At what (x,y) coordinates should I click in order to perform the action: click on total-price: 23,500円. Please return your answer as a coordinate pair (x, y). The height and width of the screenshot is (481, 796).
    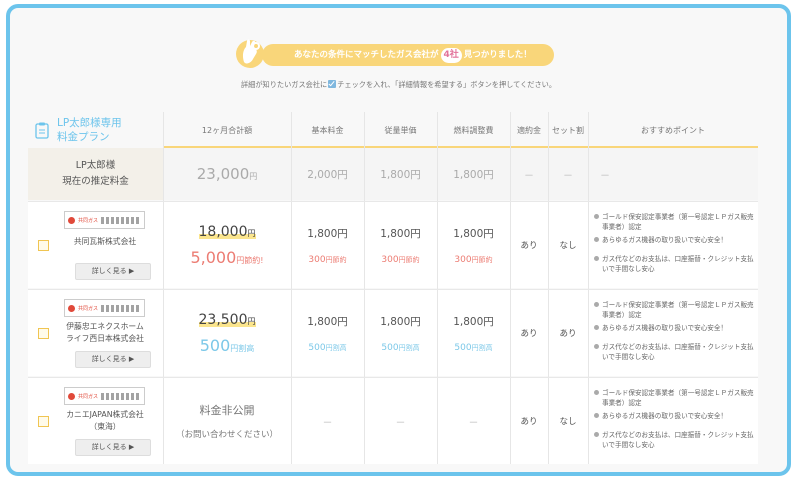
    Looking at the image, I should click on (227, 319).